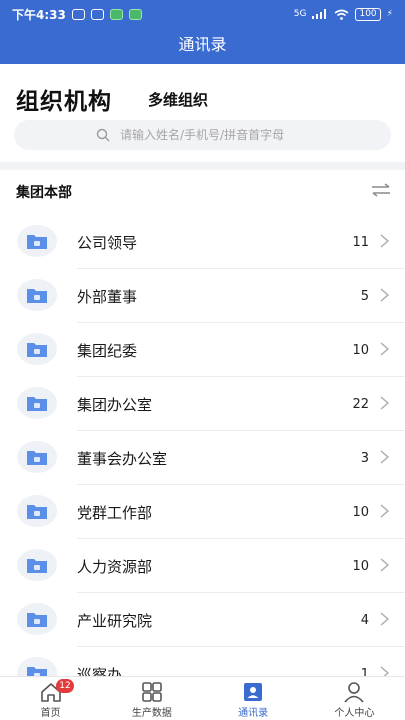 The image size is (405, 720). Describe the element at coordinates (39, 14) in the screenshot. I see `status-time: 下午4:33` at that location.